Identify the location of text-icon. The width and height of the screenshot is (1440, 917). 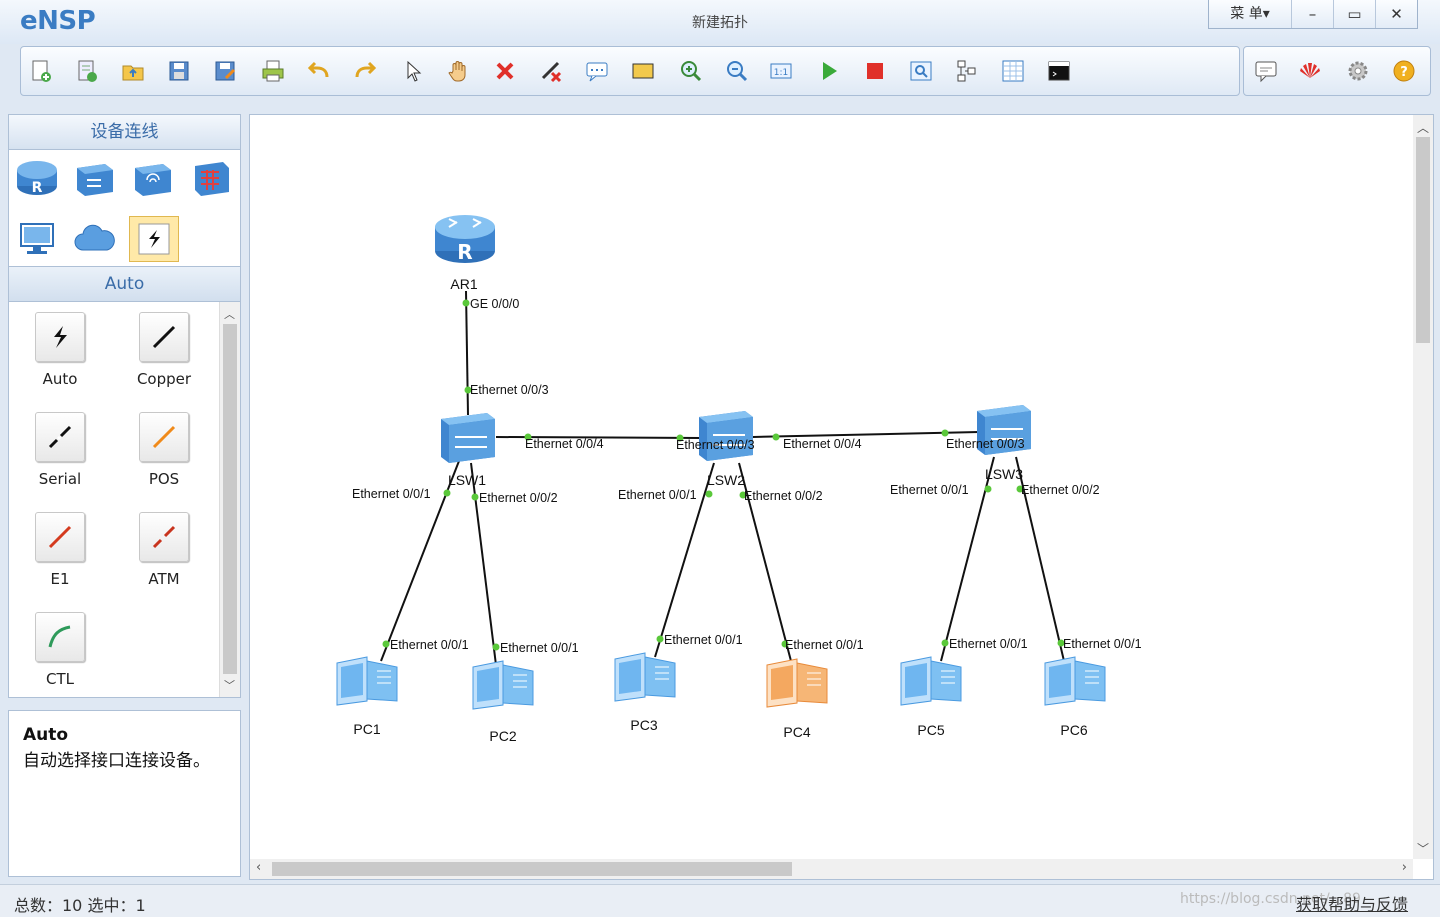
(597, 71).